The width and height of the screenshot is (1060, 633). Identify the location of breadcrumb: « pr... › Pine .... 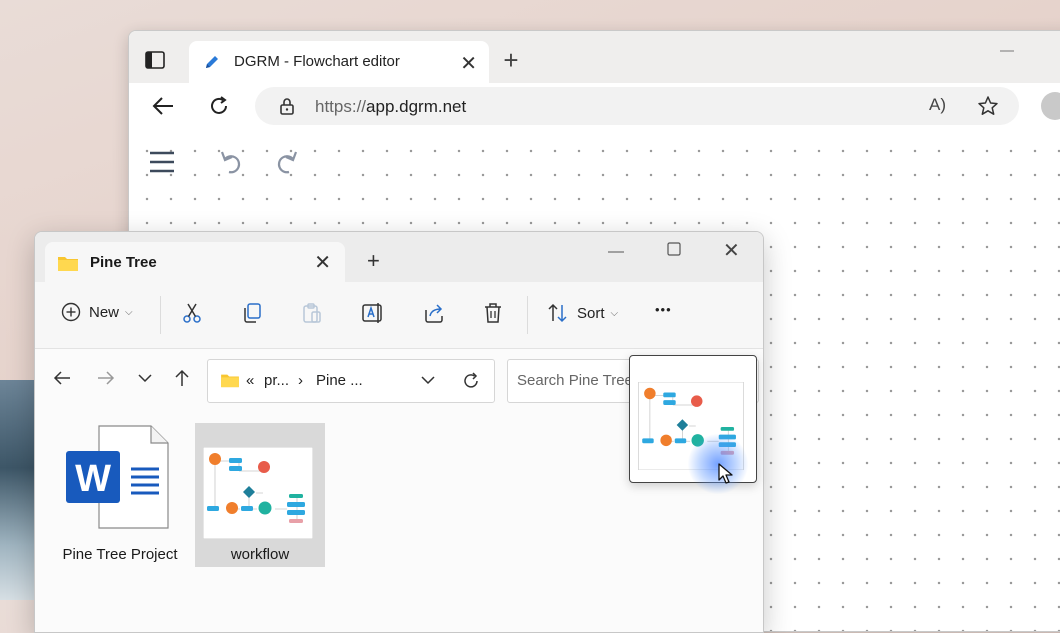
(351, 381).